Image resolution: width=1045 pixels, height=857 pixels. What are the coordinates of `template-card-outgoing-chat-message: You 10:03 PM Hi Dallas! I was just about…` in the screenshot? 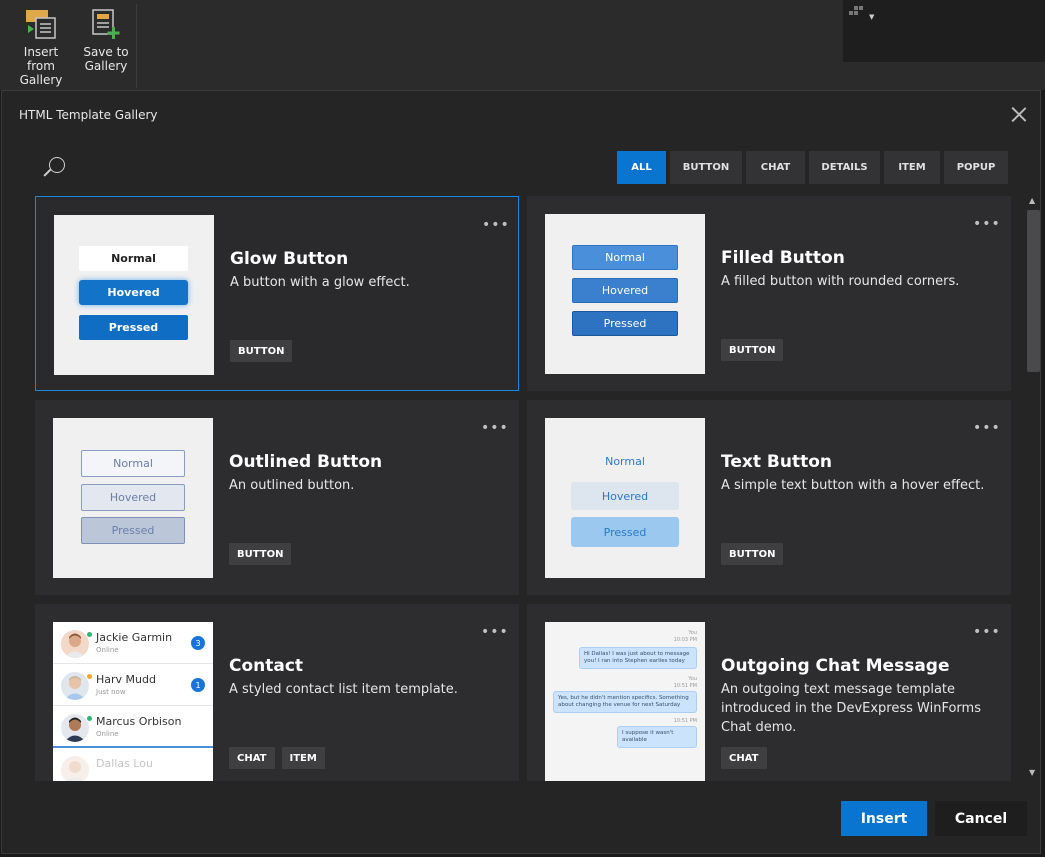 It's located at (769, 692).